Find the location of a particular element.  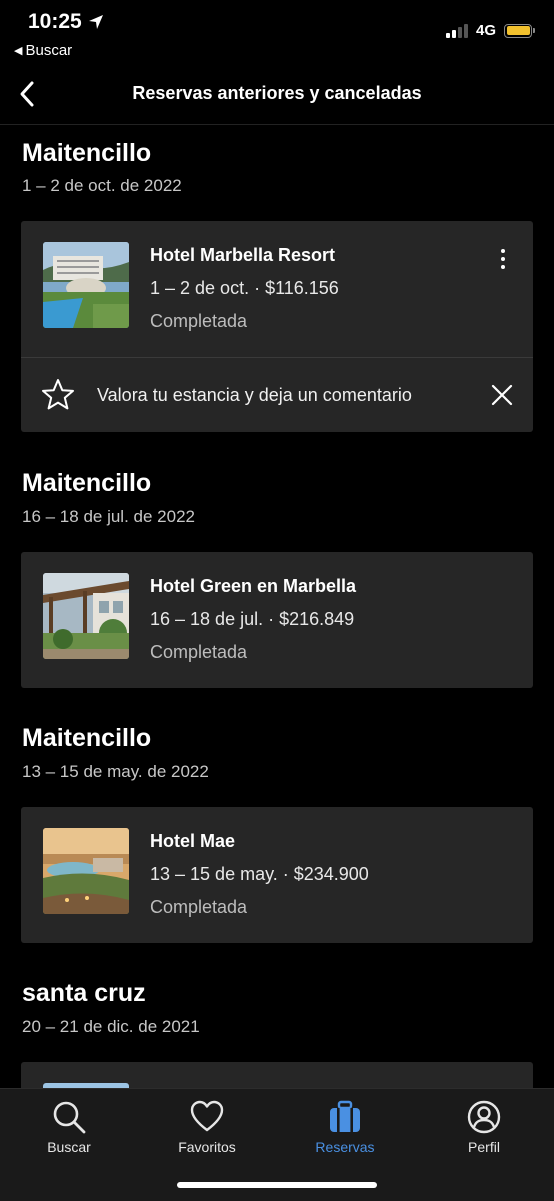

back-to-app-link: ◀ Buscar is located at coordinates (43, 50).